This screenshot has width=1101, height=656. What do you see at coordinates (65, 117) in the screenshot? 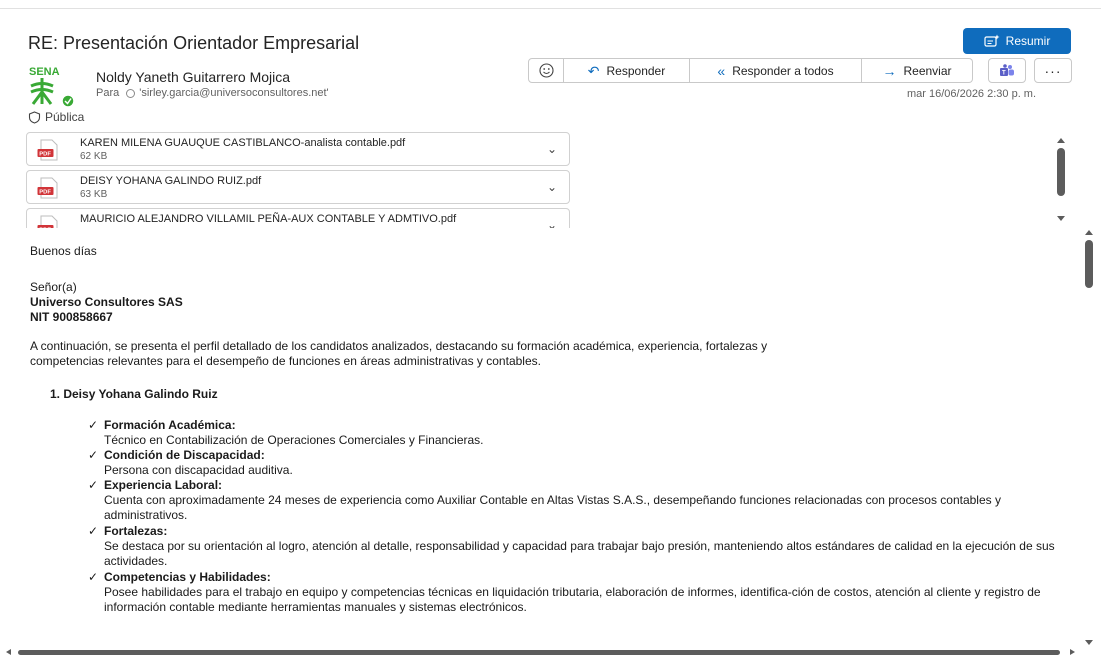
I see `sensitivity-text: Pública` at bounding box center [65, 117].